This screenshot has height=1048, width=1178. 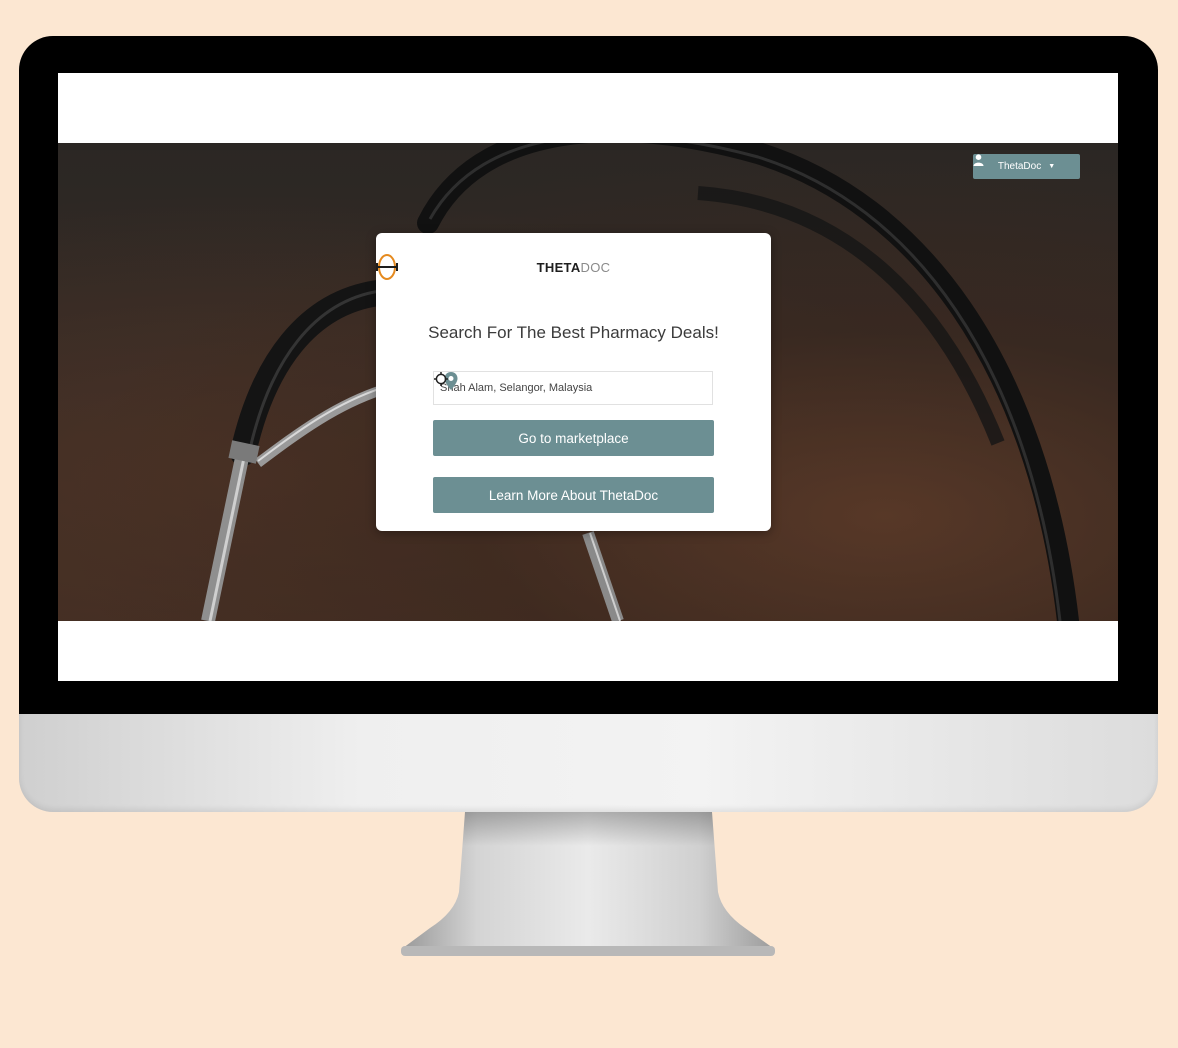 I want to click on logo-doc-text: DOC, so click(x=595, y=267).